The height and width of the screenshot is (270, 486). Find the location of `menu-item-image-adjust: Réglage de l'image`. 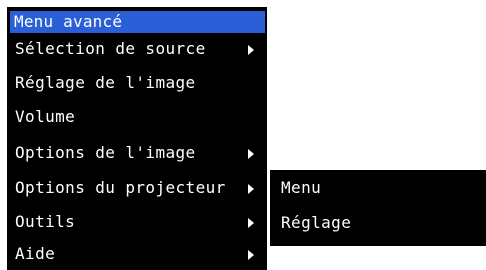

menu-item-image-adjust: Réglage de l'image is located at coordinates (137, 83).